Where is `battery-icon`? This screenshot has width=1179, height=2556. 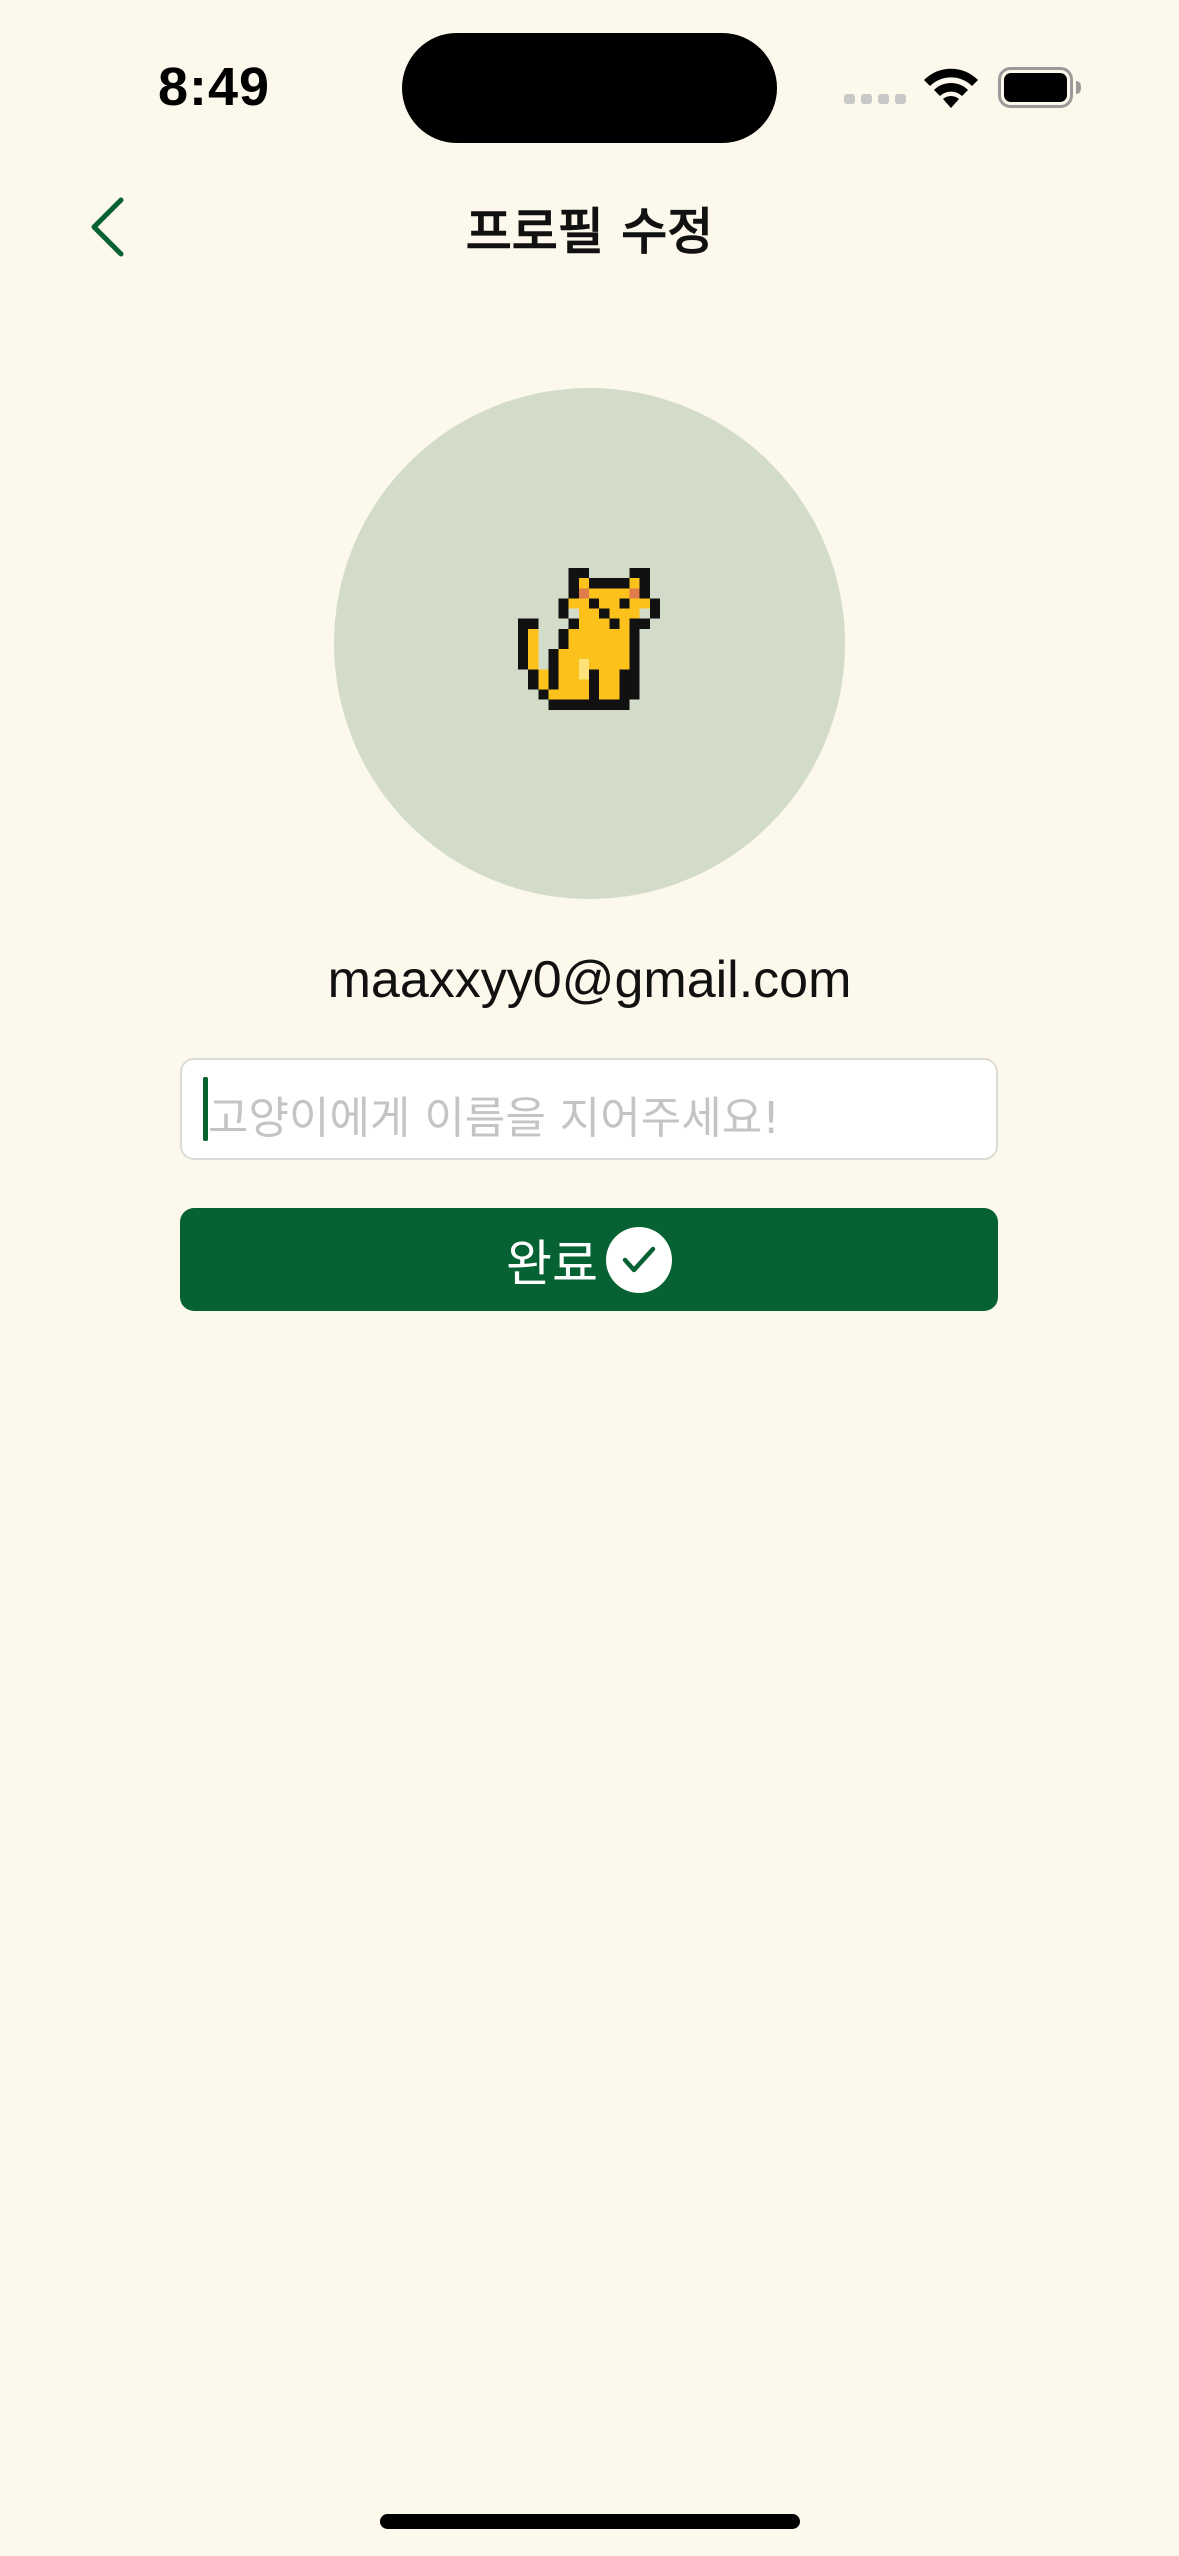
battery-icon is located at coordinates (1039, 87).